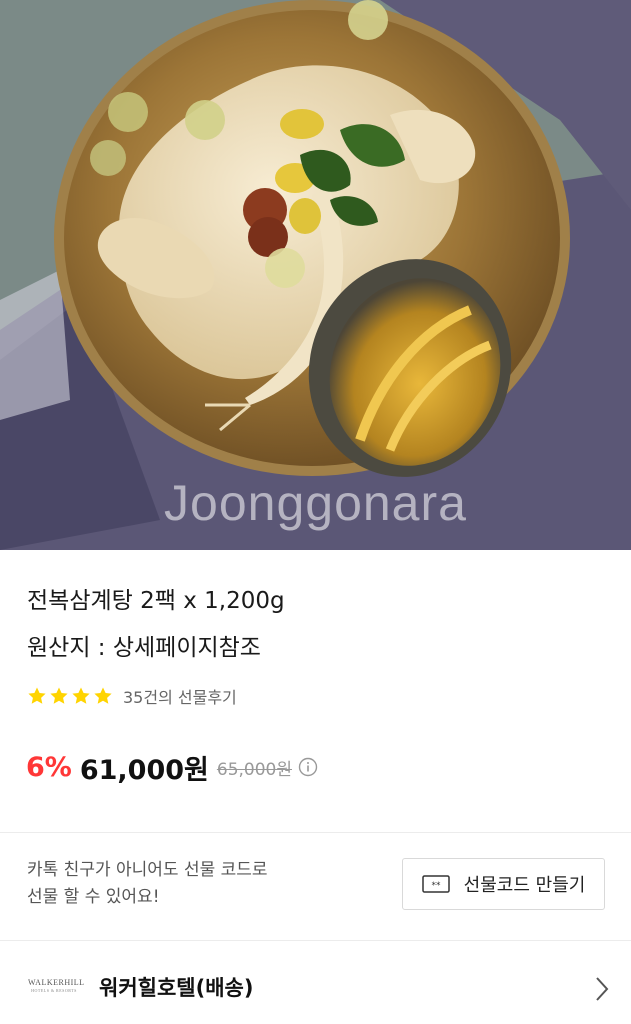 The width and height of the screenshot is (631, 1024). Describe the element at coordinates (144, 770) in the screenshot. I see `sale-price: 61,000원` at that location.